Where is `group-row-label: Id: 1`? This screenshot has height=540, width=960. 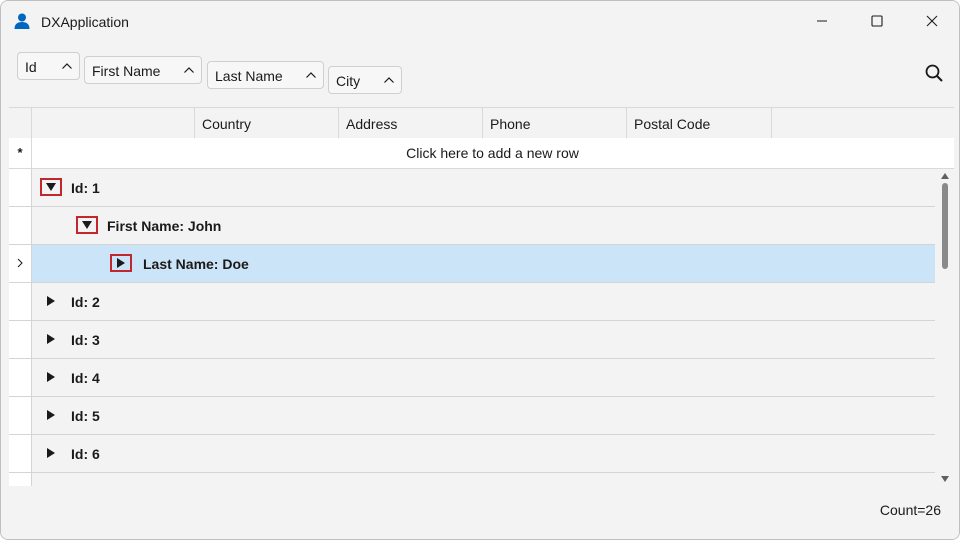
group-row-label: Id: 1 is located at coordinates (85, 188).